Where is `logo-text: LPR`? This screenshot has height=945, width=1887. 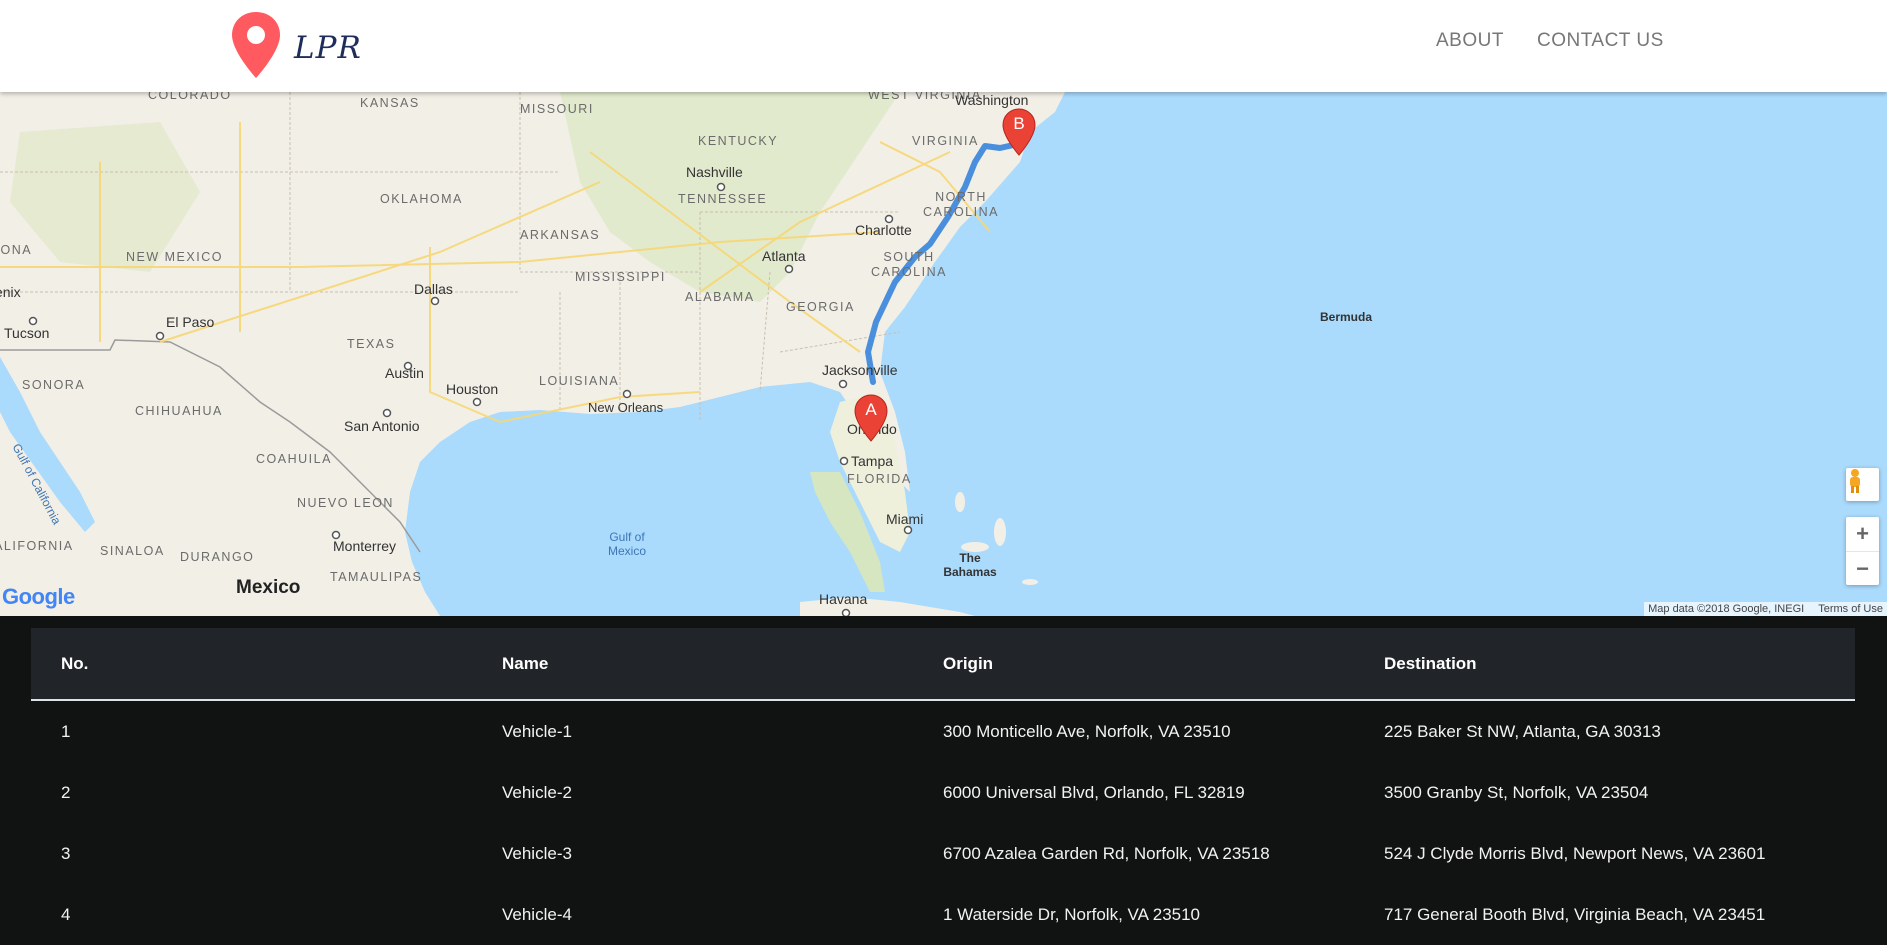 logo-text: LPR is located at coordinates (328, 48).